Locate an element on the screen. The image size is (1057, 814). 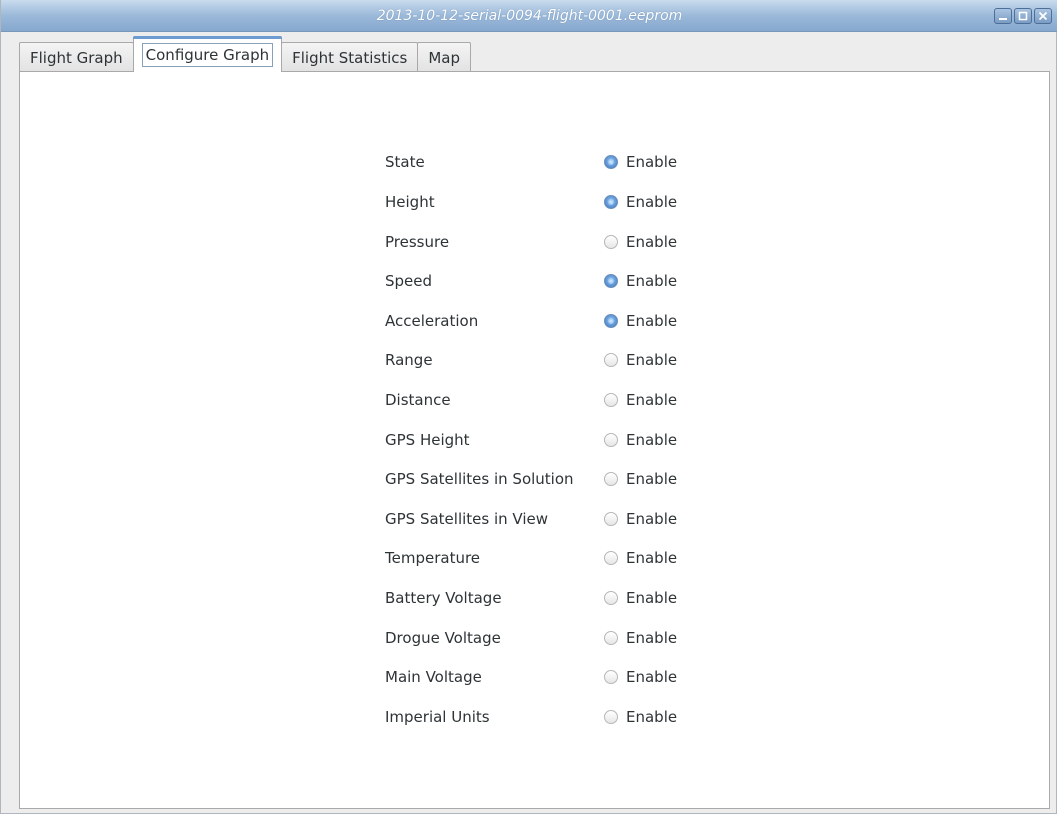
tab-flight-statistics: Flight Statistics is located at coordinates (350, 57).